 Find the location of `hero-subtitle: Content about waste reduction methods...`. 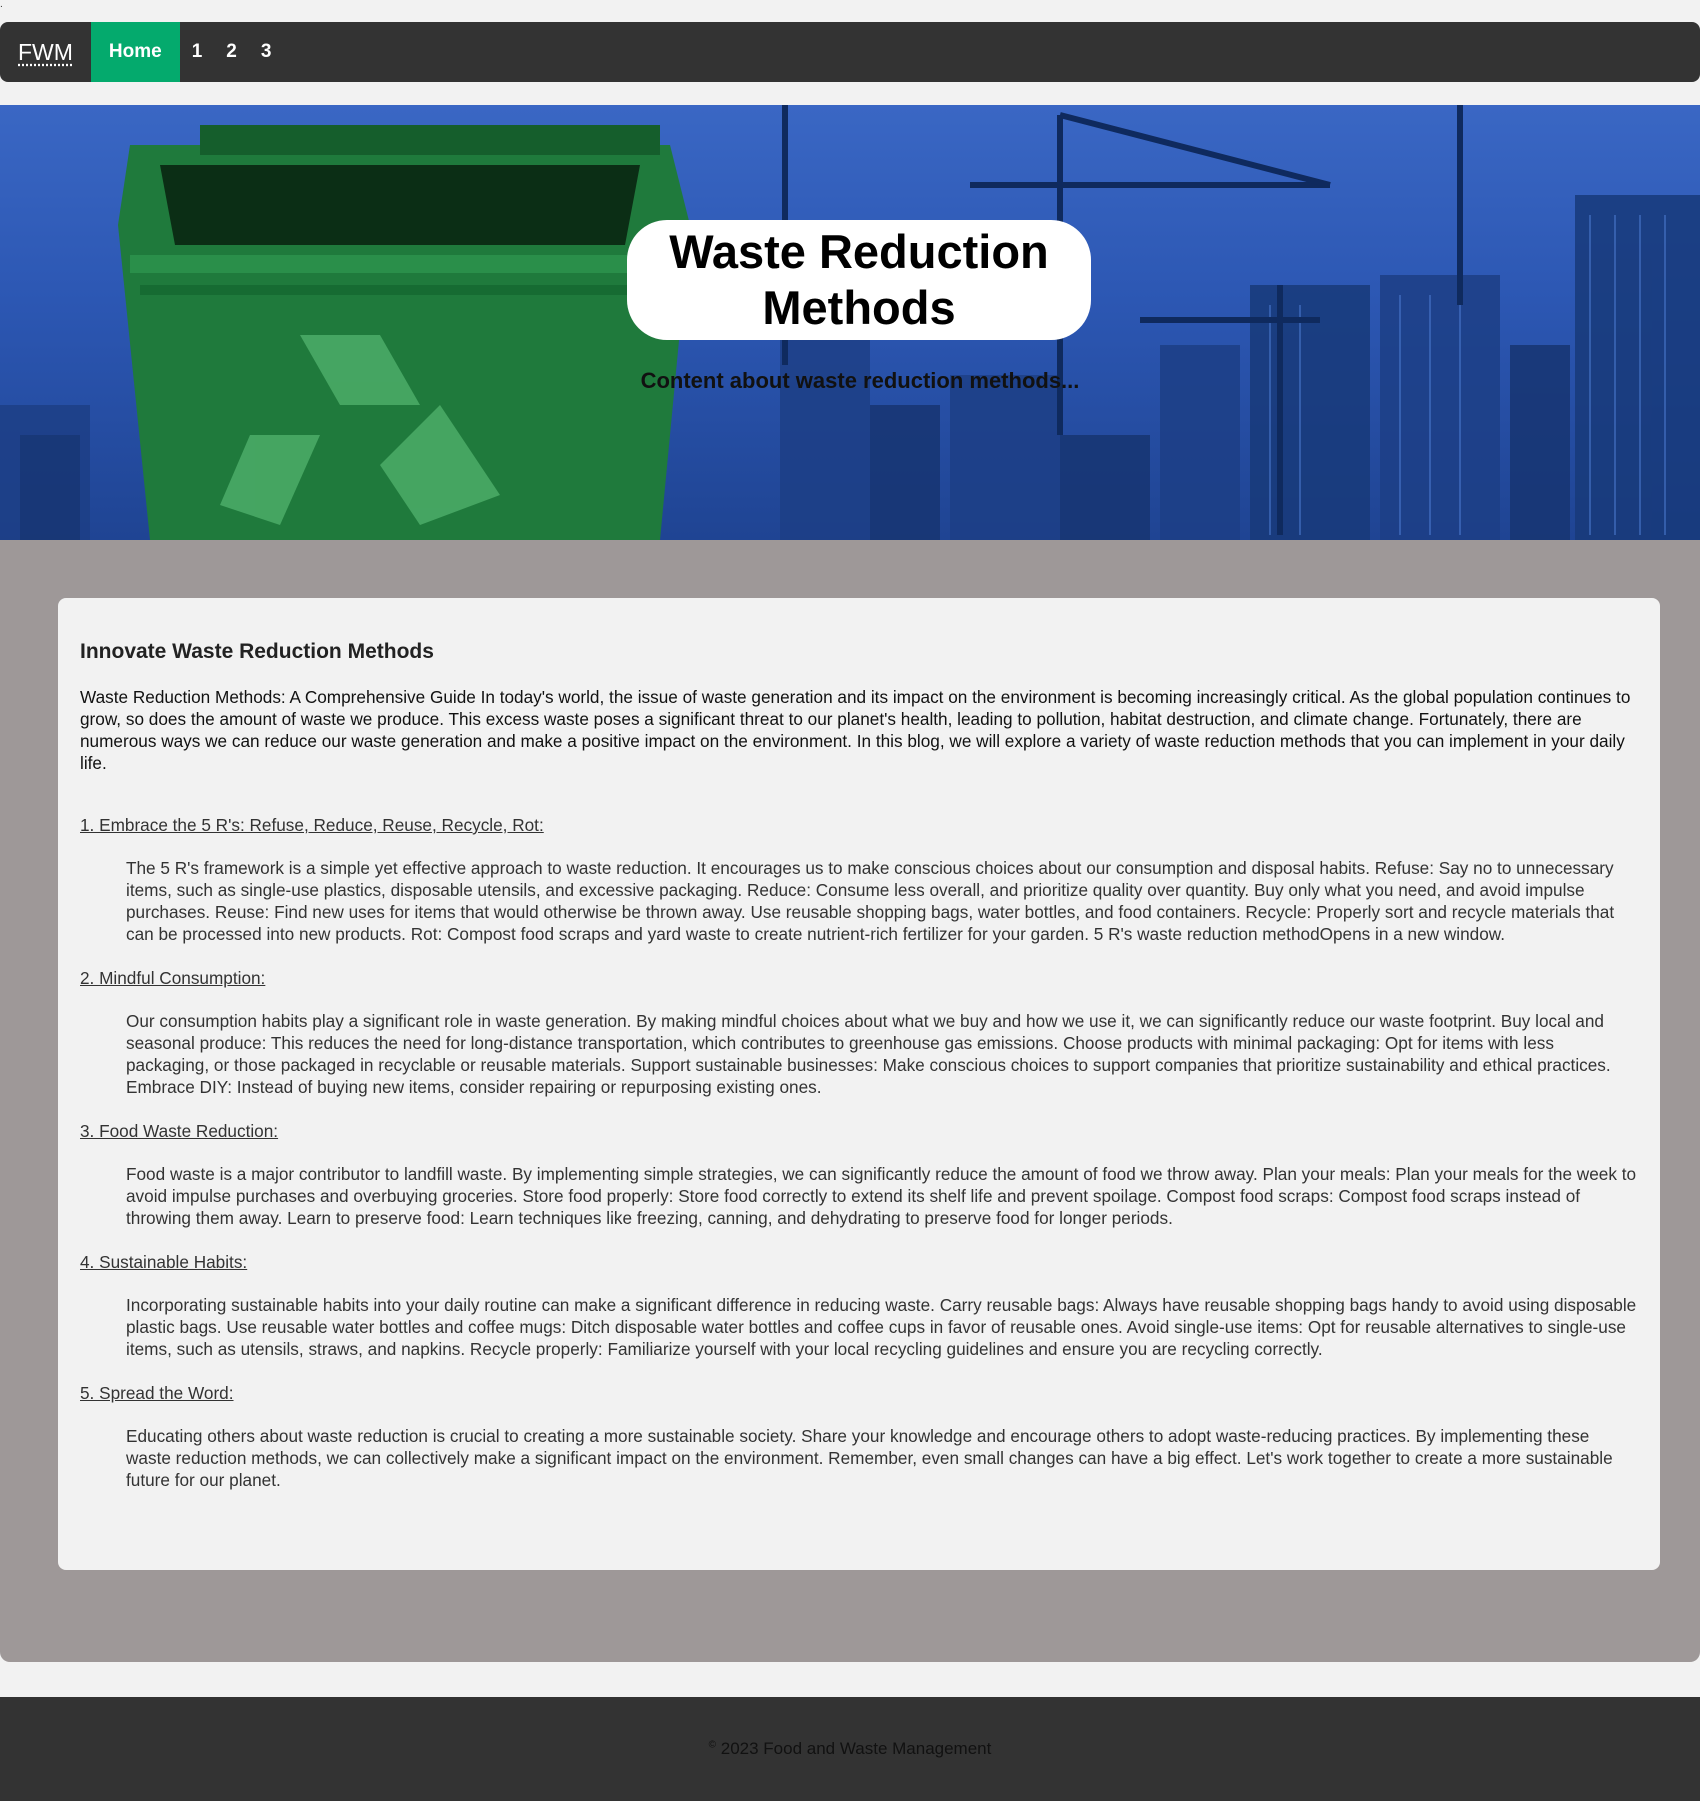

hero-subtitle: Content about waste reduction methods... is located at coordinates (860, 380).